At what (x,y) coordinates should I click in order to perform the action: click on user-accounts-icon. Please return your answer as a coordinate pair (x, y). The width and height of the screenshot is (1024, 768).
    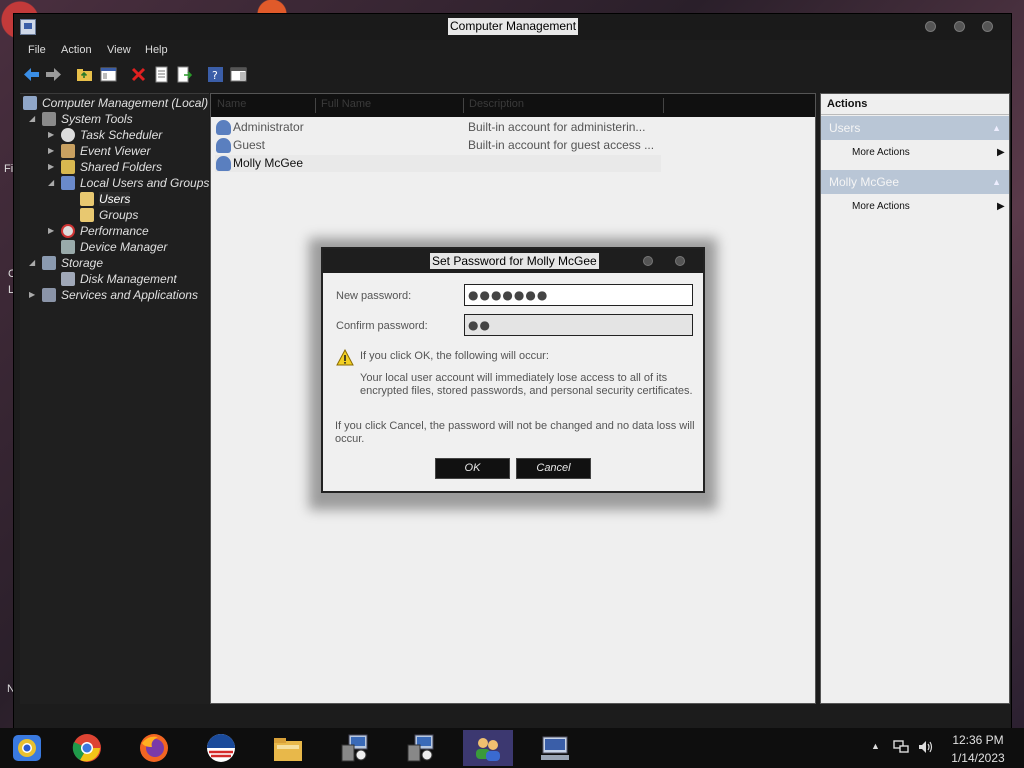
    Looking at the image, I should click on (488, 749).